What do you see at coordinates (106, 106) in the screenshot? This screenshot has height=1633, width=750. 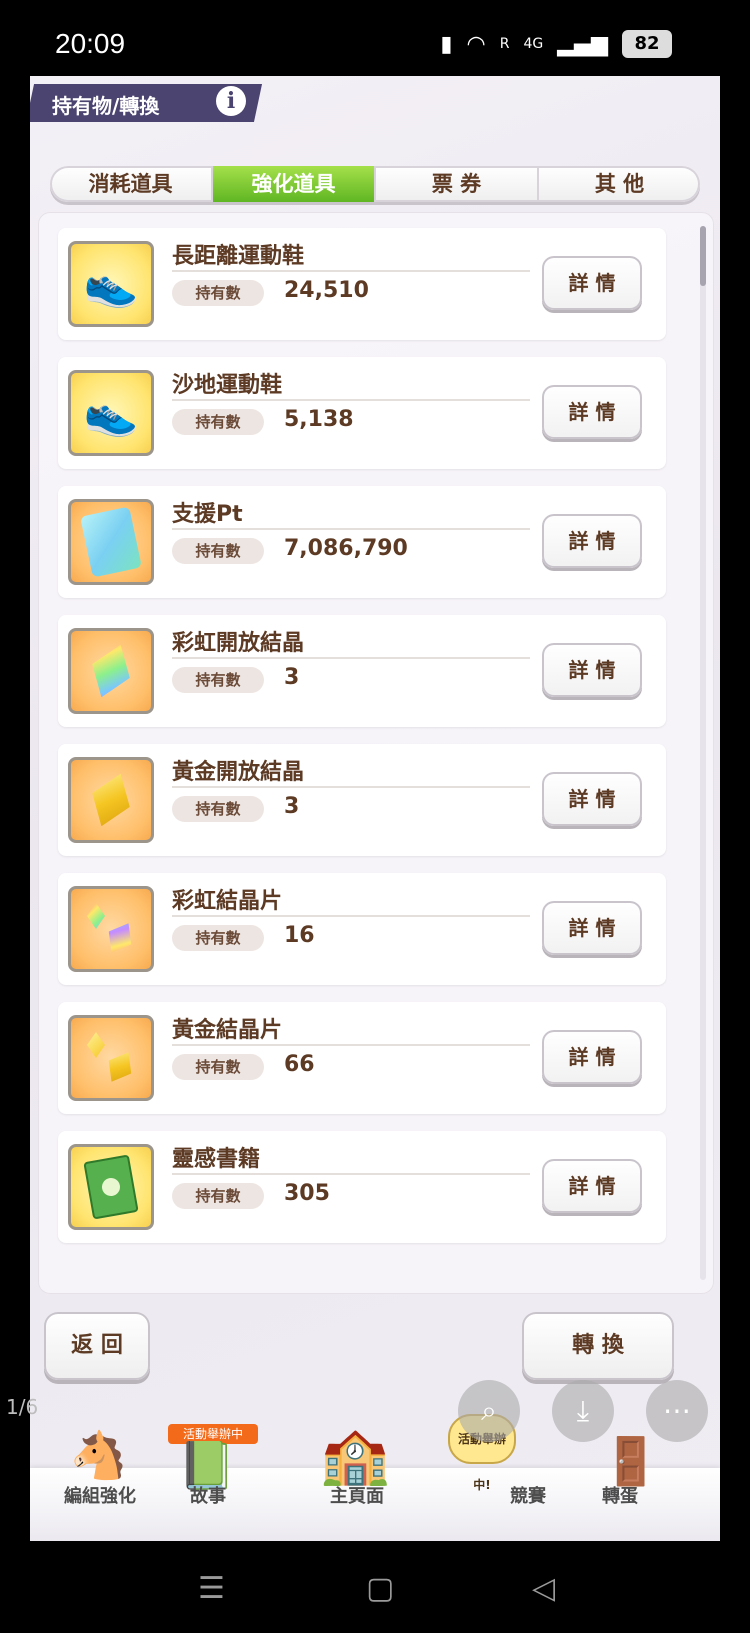 I see `page-title: 持有物/轉換` at bounding box center [106, 106].